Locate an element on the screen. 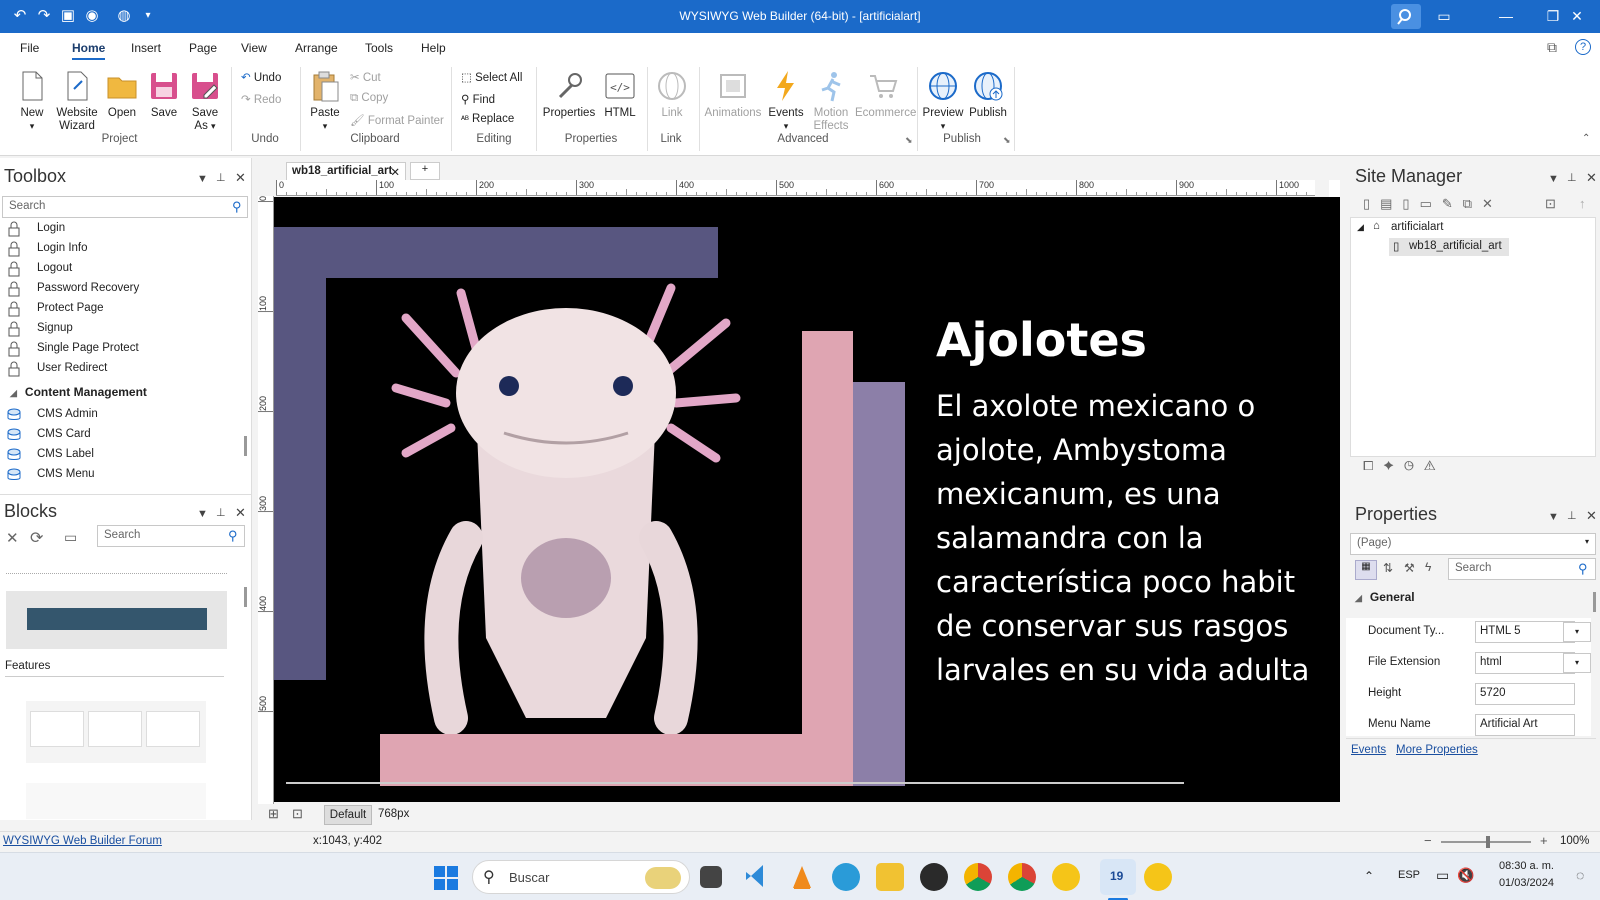  wrench-icon: ⚒ is located at coordinates (1409, 568).